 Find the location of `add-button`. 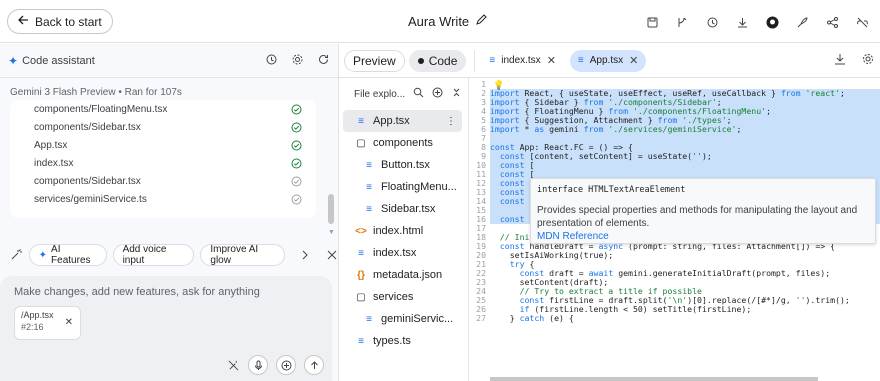

add-button is located at coordinates (286, 365).